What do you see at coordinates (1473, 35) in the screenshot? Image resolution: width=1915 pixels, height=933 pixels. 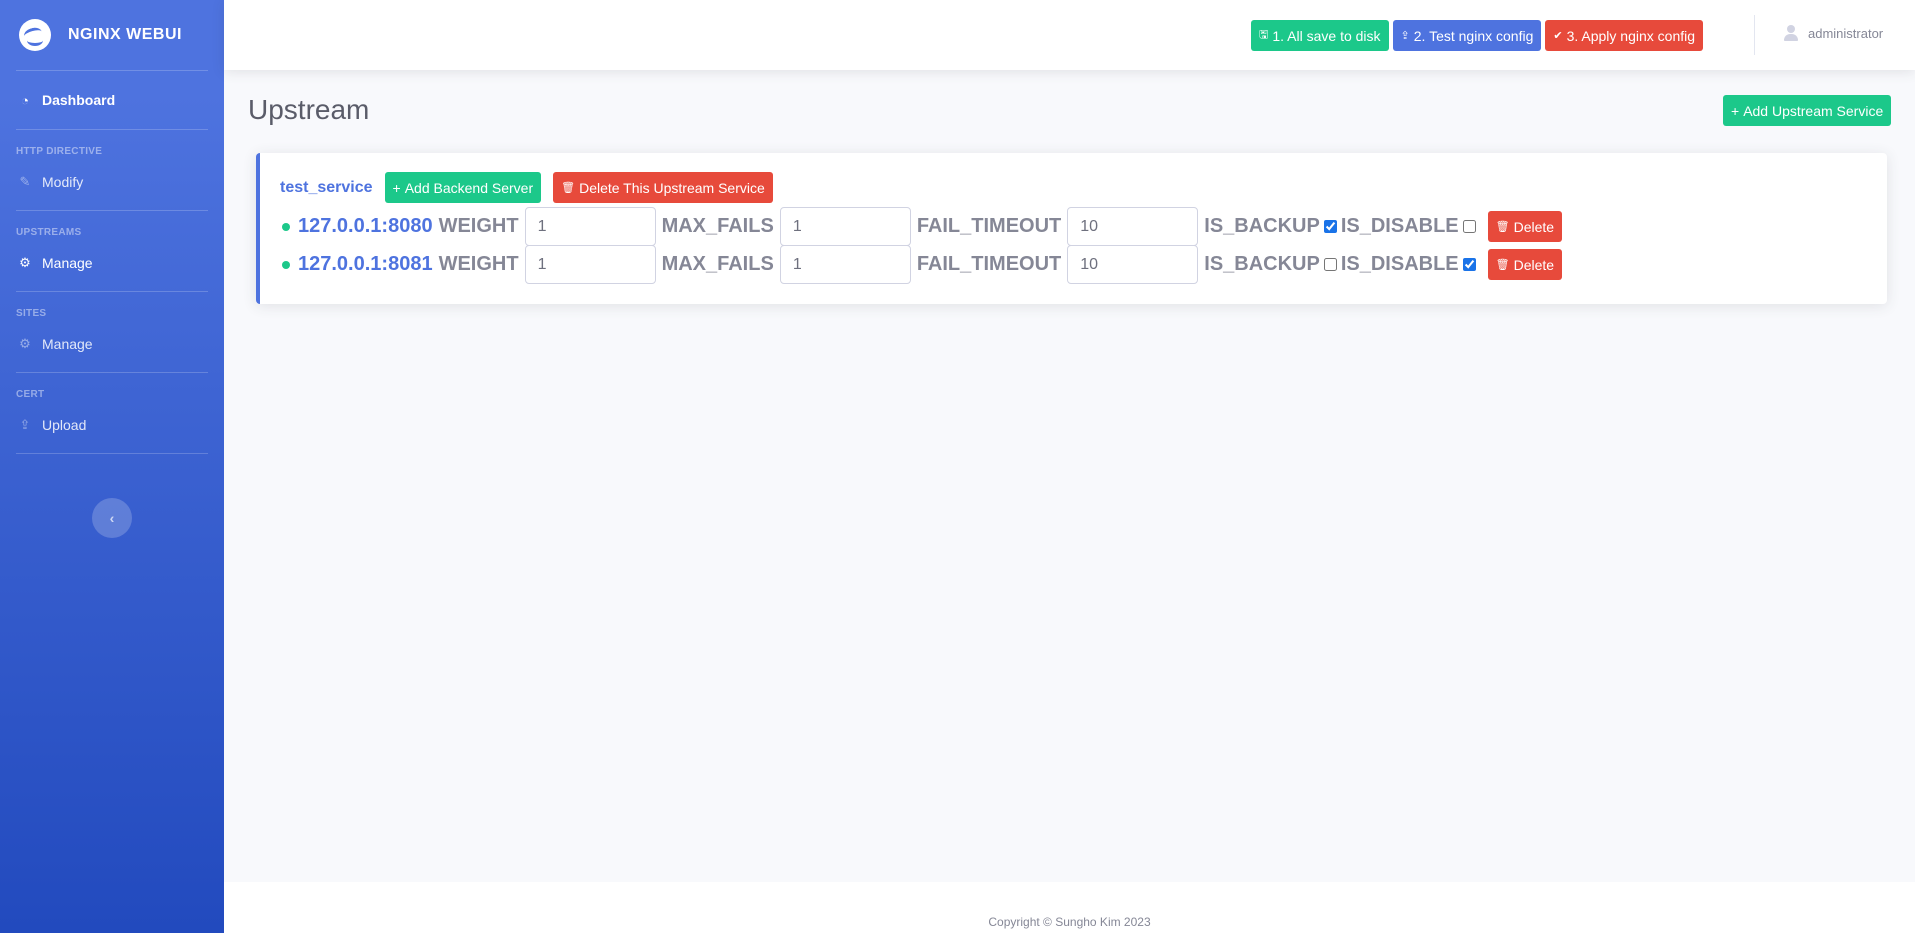 I see `test-config-label: 2. Test nginx config` at bounding box center [1473, 35].